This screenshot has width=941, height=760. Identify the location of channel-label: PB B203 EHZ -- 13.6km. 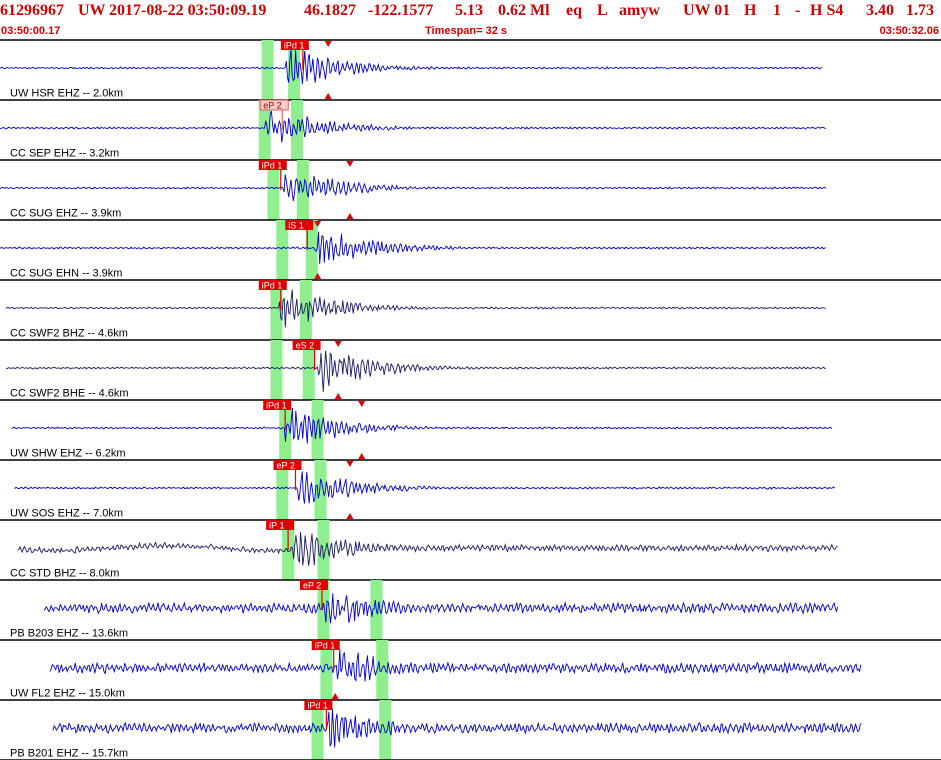
(69, 634).